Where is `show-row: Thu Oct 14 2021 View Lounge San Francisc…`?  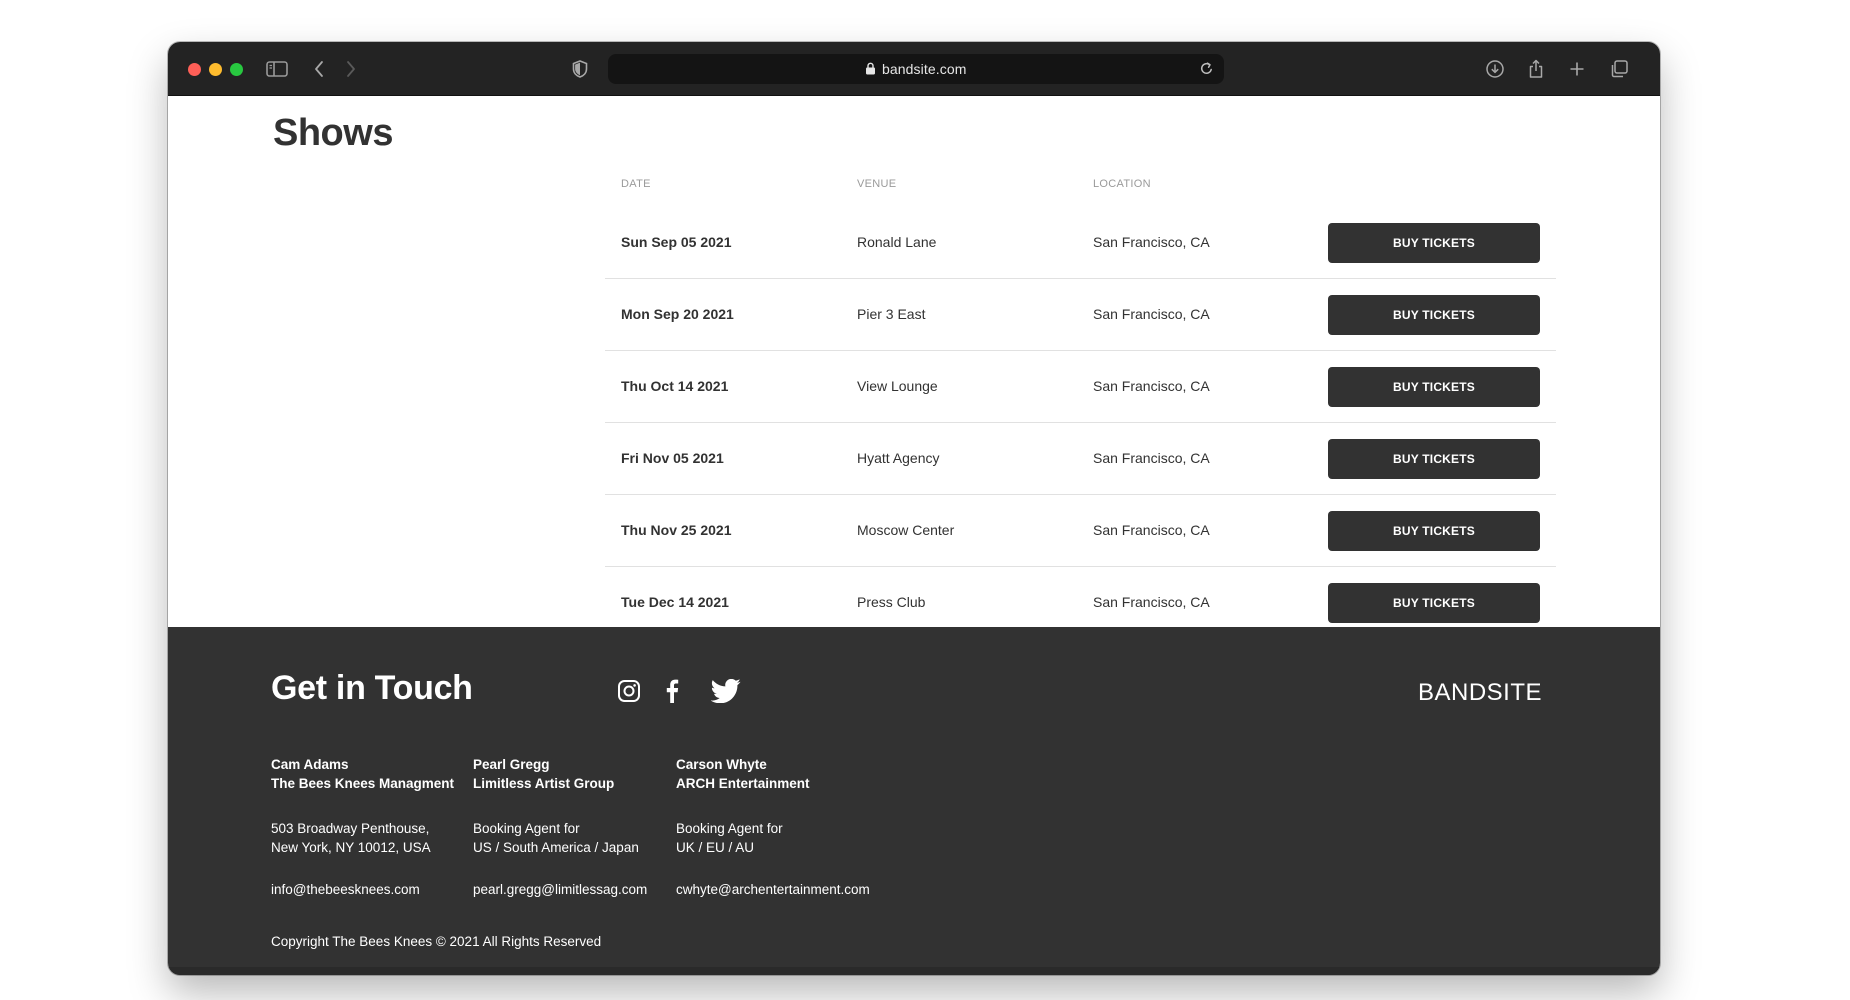 show-row: Thu Oct 14 2021 View Lounge San Francisc… is located at coordinates (1080, 387).